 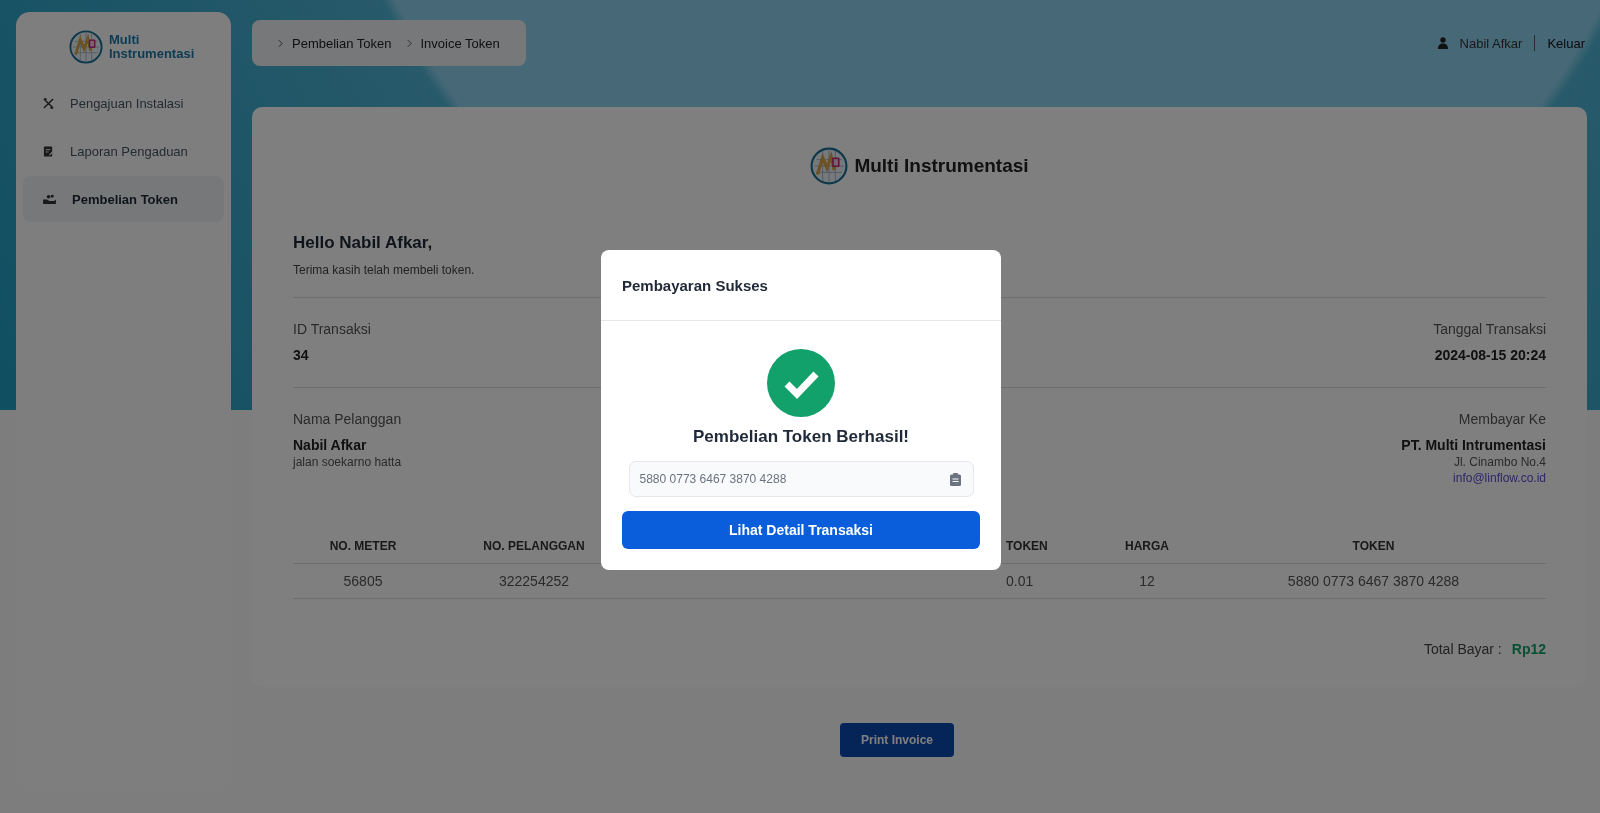 I want to click on thank-you-text: Terima kasih telah membeli token., so click(x=384, y=270).